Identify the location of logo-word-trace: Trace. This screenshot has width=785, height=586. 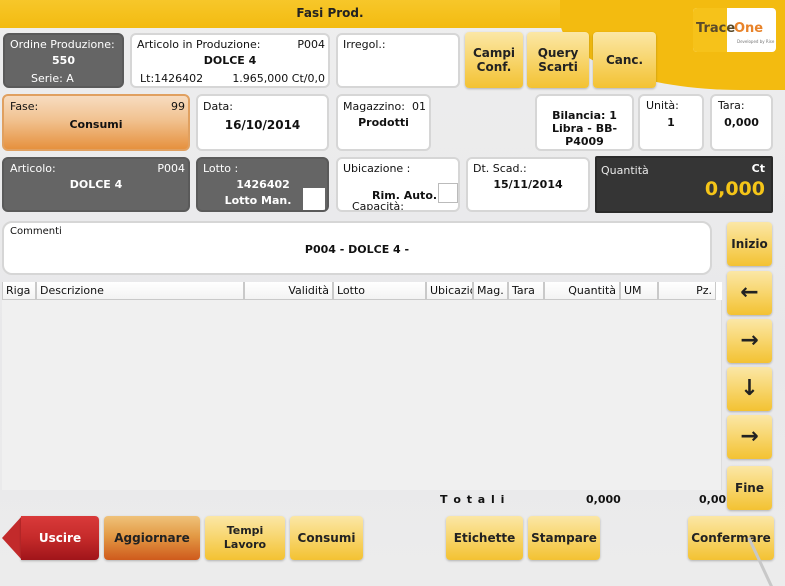
(716, 28).